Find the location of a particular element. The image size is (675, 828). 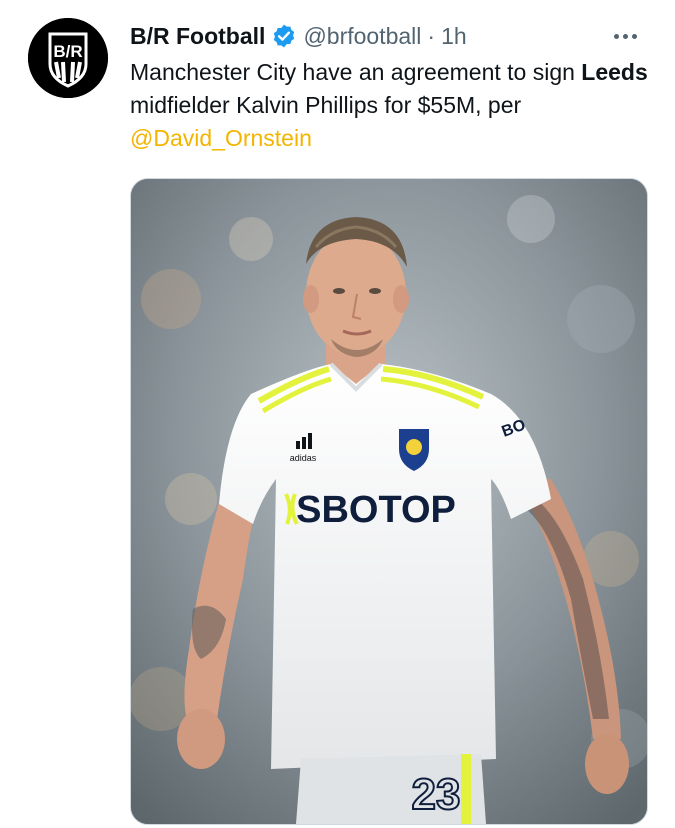

tweet-header: B/R Football @brfootball · 1h is located at coordinates (387, 36).